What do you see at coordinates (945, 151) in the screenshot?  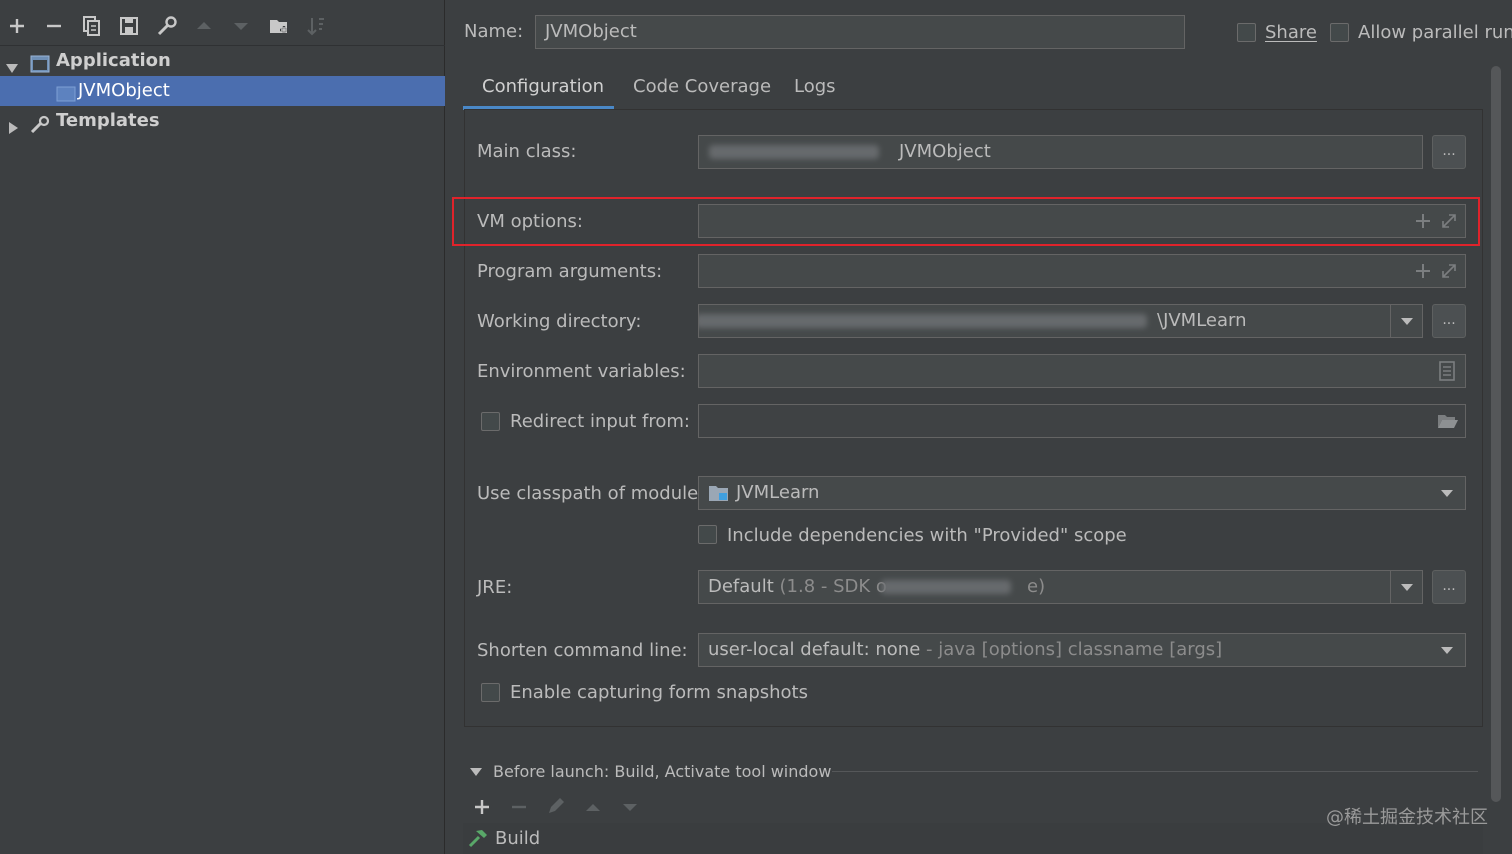 I see `main-class-value: JVMObject` at bounding box center [945, 151].